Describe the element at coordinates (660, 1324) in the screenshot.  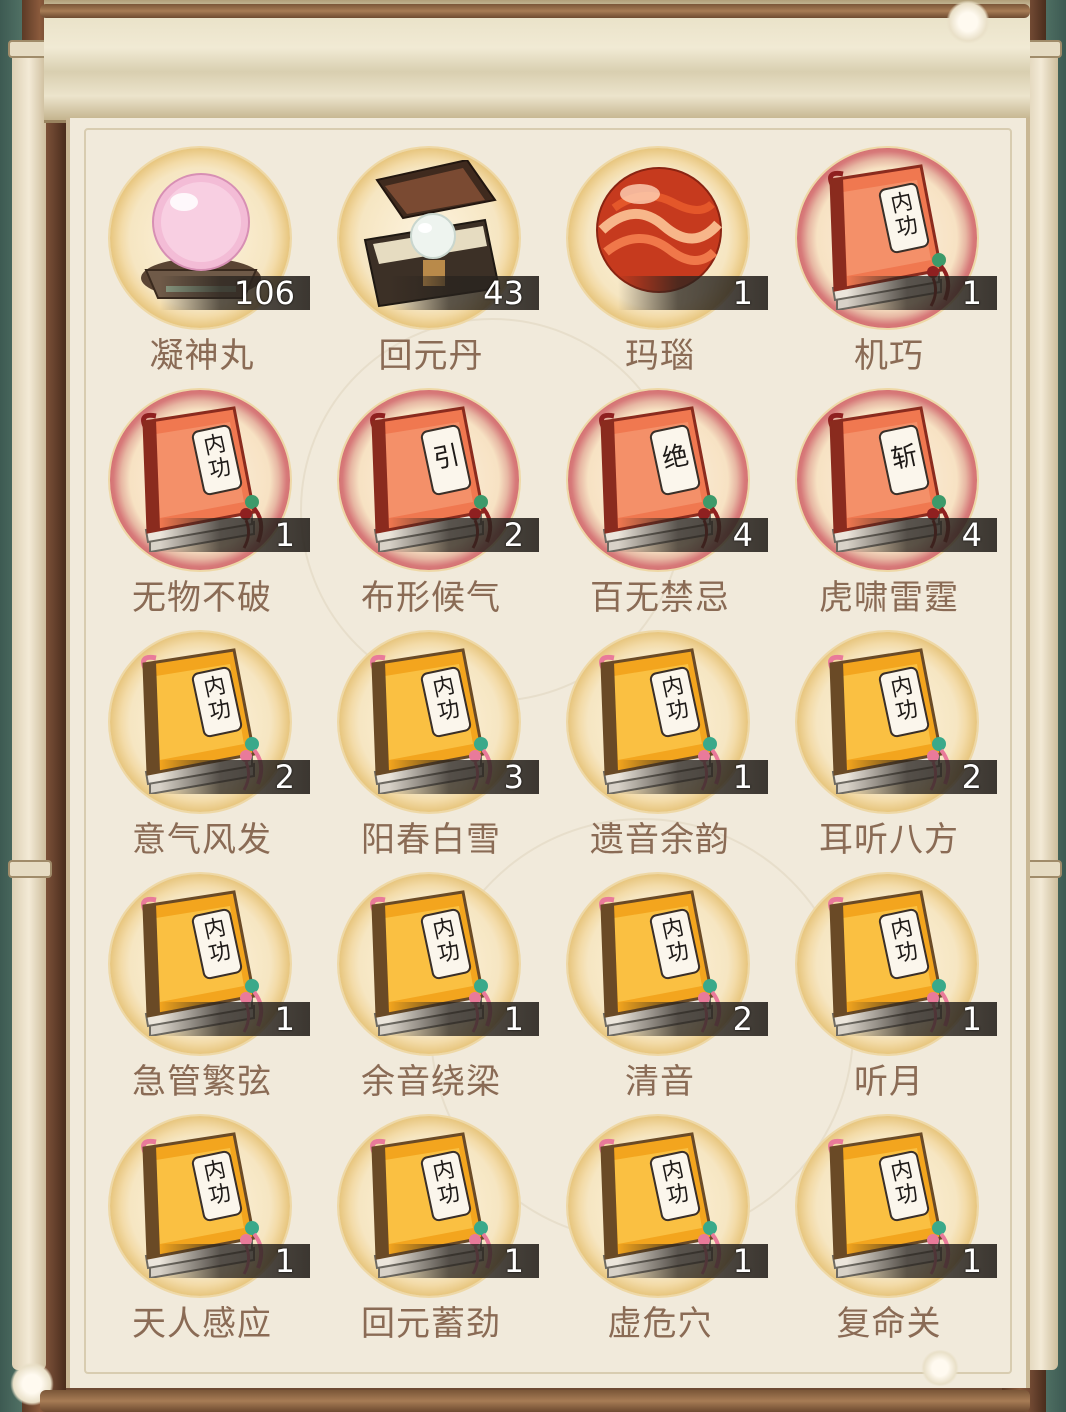
I see `item-name: 虚危穴` at that location.